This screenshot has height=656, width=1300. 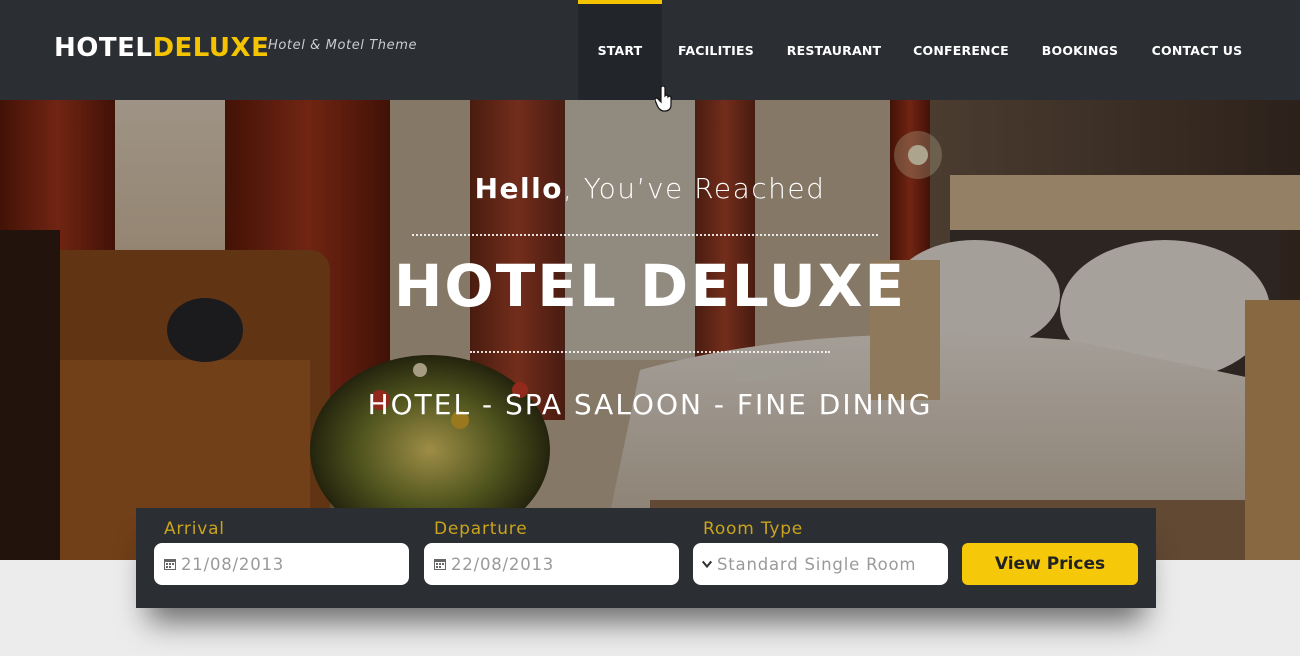 I want to click on nav-item-label: FACILITIES, so click(x=716, y=50).